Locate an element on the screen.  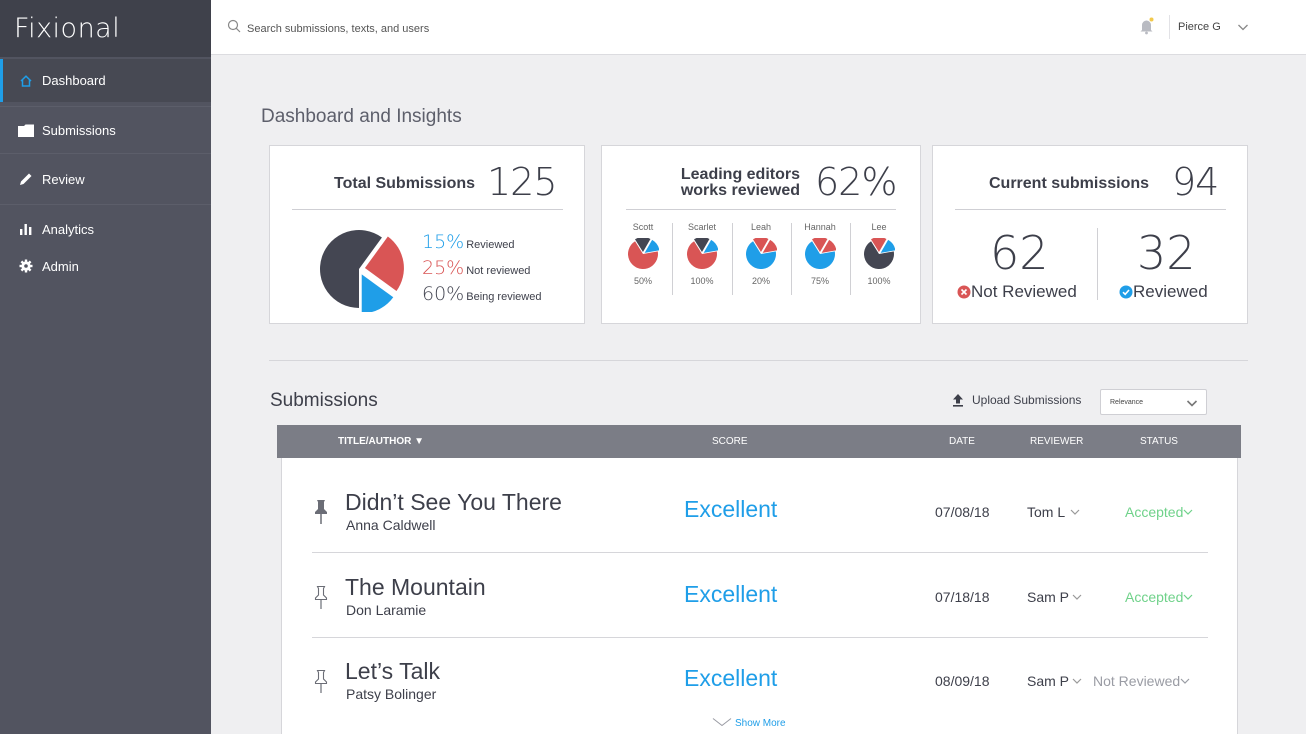
card-value: 94 is located at coordinates (1195, 182).